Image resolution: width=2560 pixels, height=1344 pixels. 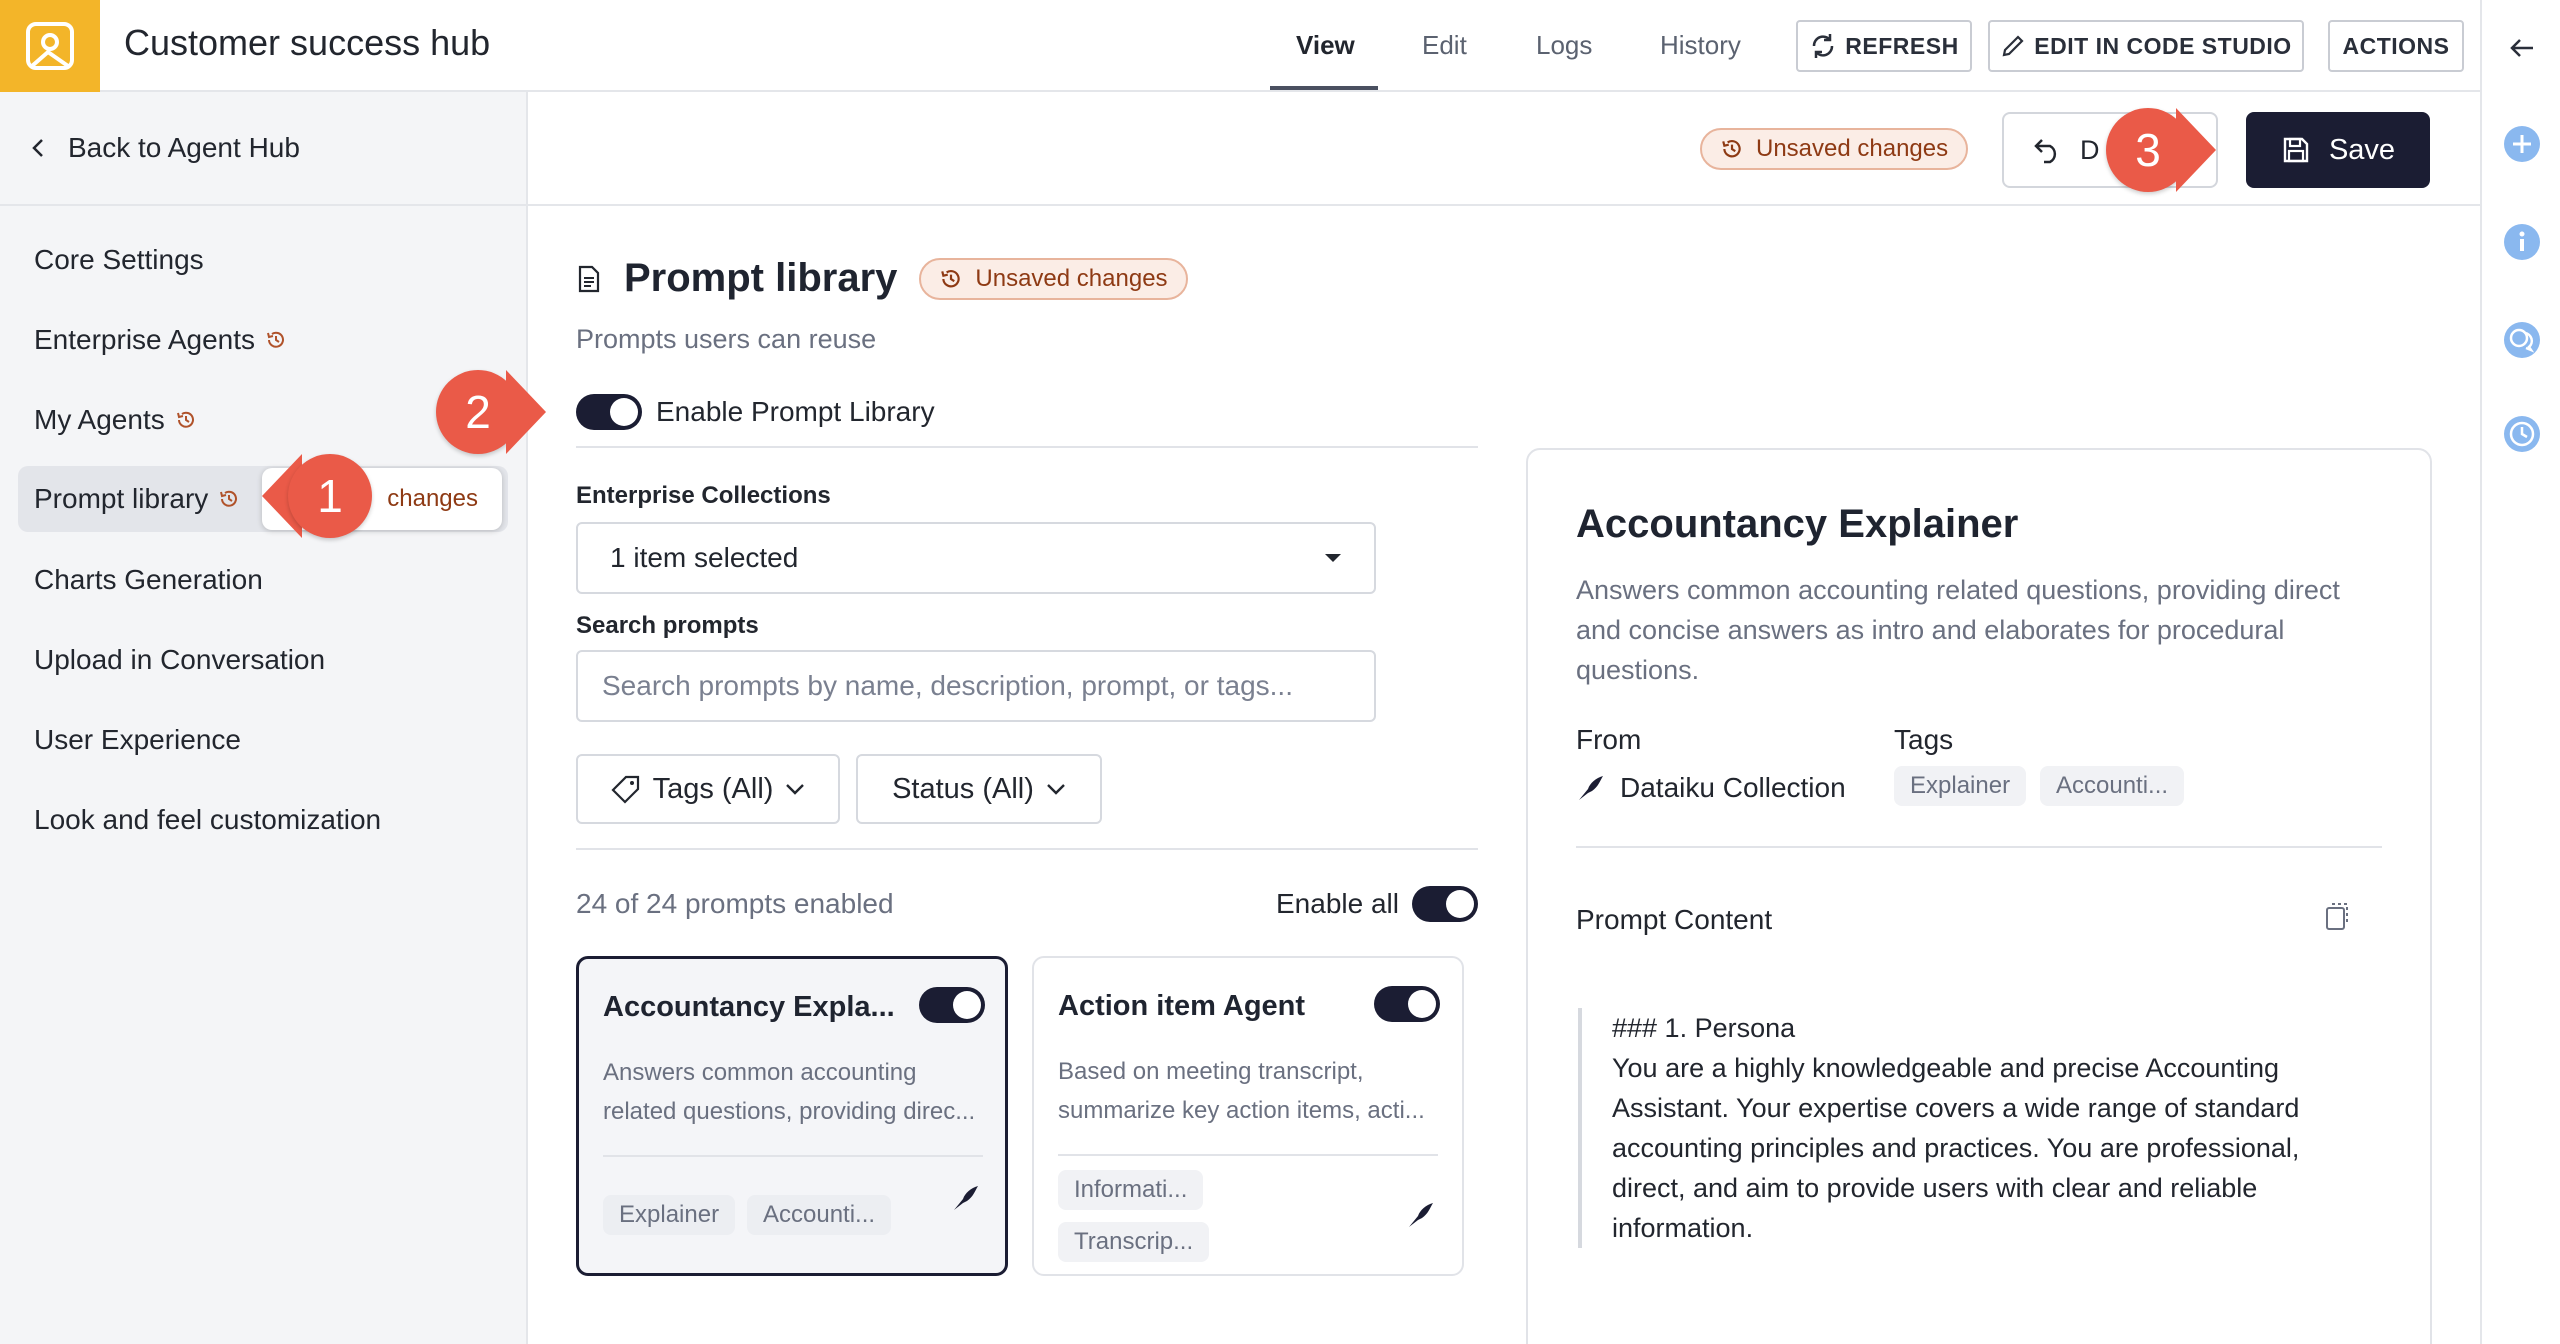 What do you see at coordinates (263, 340) in the screenshot?
I see `sidebar-item-enterprise-agents: Enterprise Agents` at bounding box center [263, 340].